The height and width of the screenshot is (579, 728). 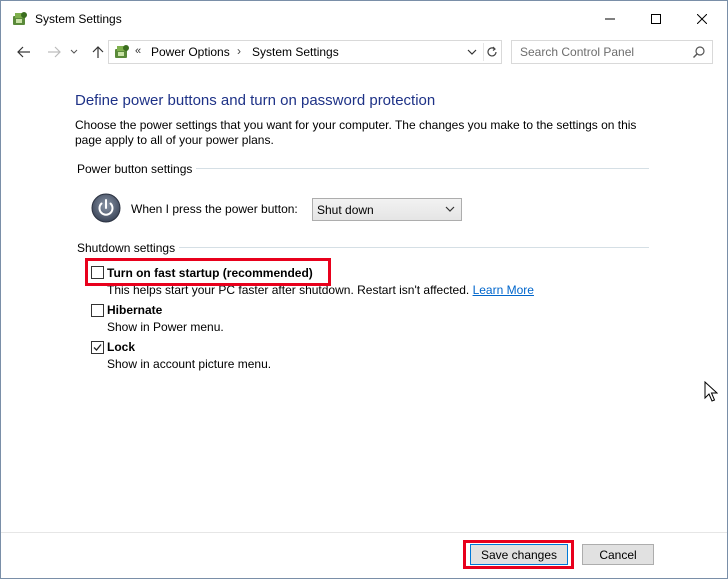 I want to click on address-bar: « Power Options › System Settings, so click(x=305, y=52).